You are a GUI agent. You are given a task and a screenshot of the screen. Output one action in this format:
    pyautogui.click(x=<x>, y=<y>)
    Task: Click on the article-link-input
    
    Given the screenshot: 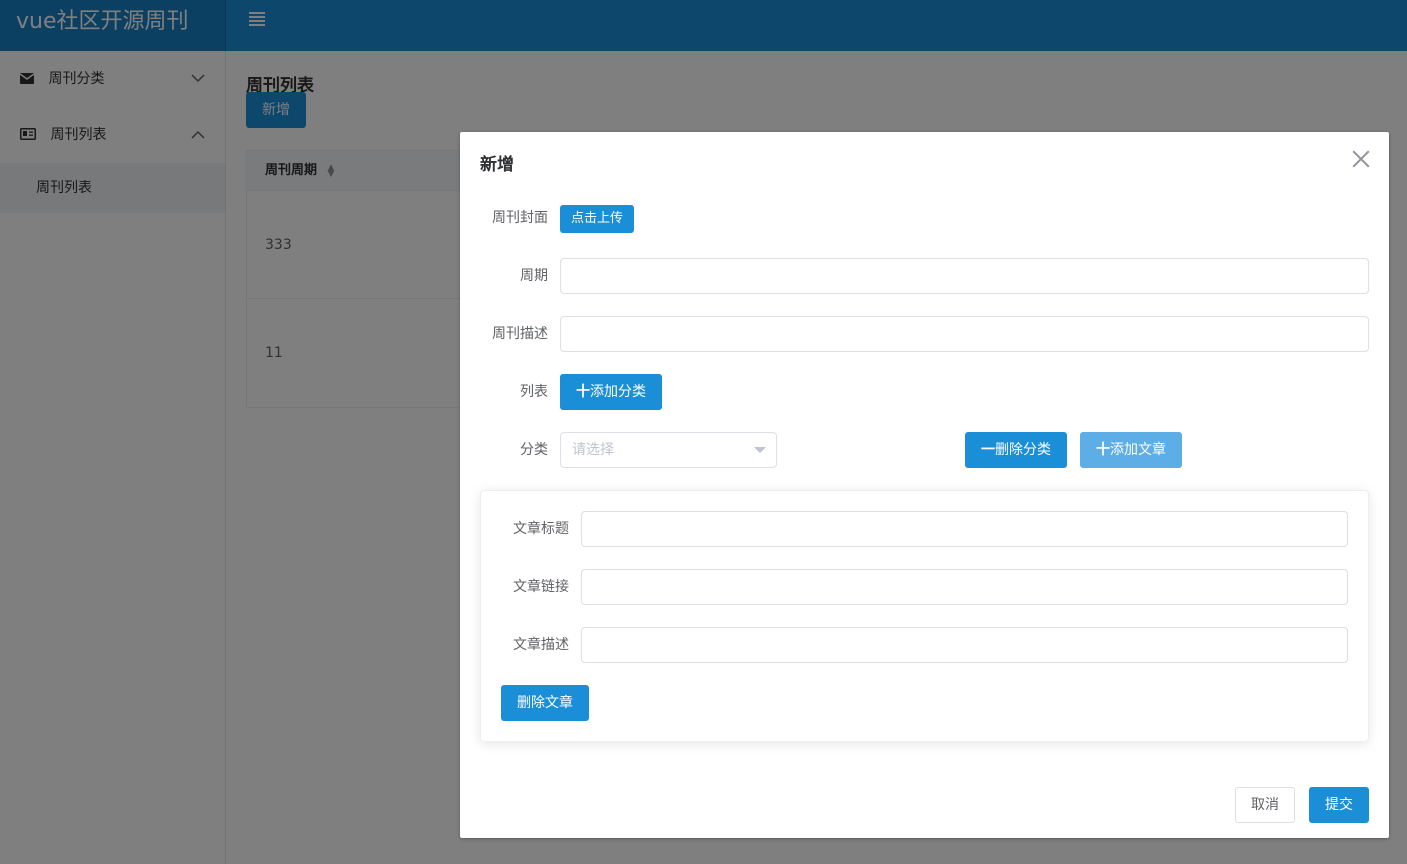 What is the action you would take?
    pyautogui.click(x=964, y=587)
    